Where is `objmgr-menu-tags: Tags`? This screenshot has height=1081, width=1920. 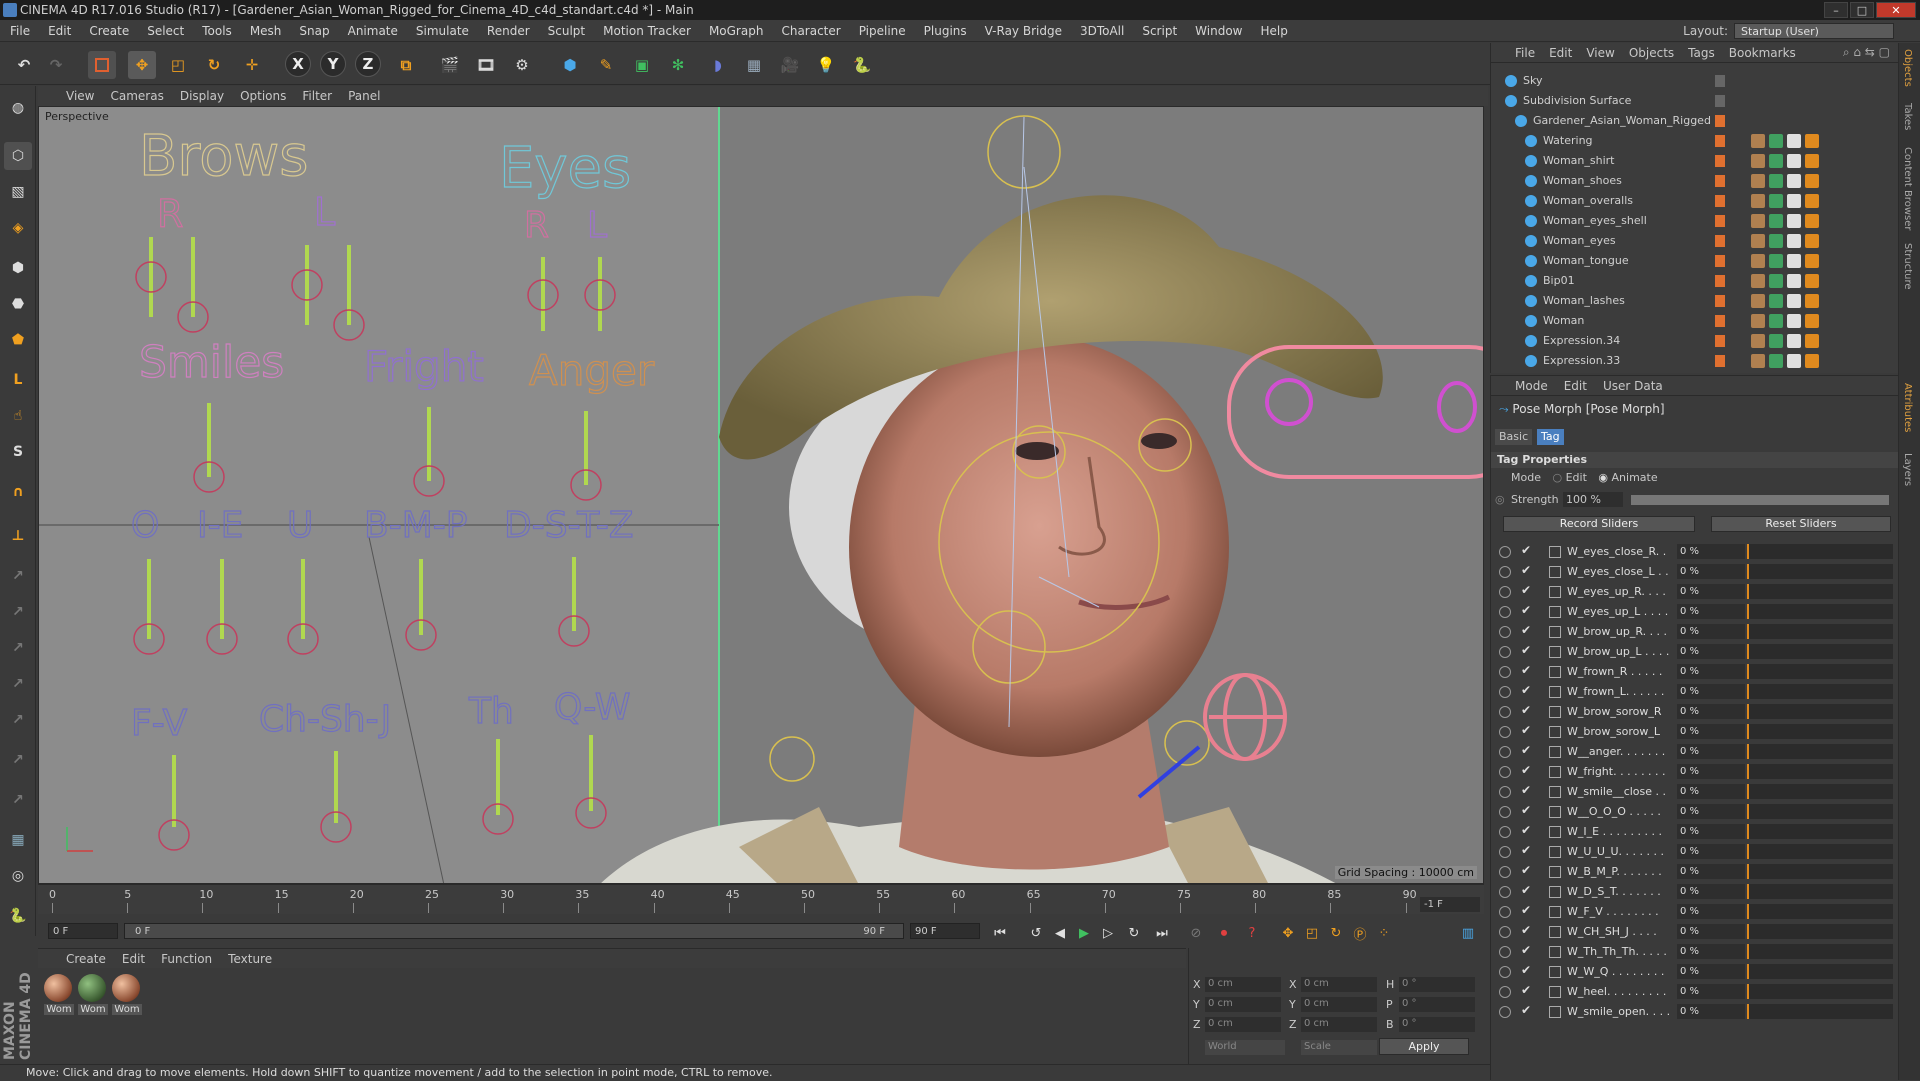
objmgr-menu-tags: Tags is located at coordinates (1701, 53).